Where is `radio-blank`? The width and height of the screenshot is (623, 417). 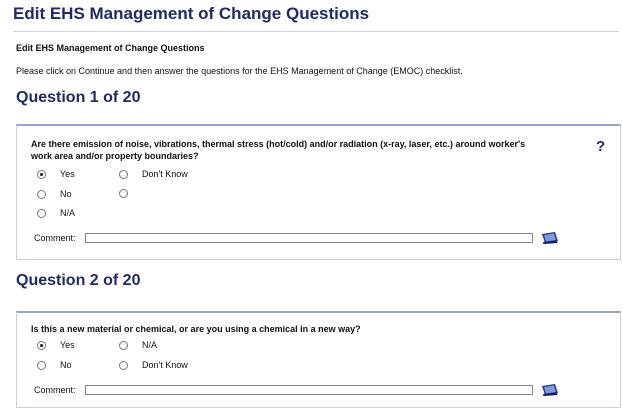 radio-blank is located at coordinates (123, 193).